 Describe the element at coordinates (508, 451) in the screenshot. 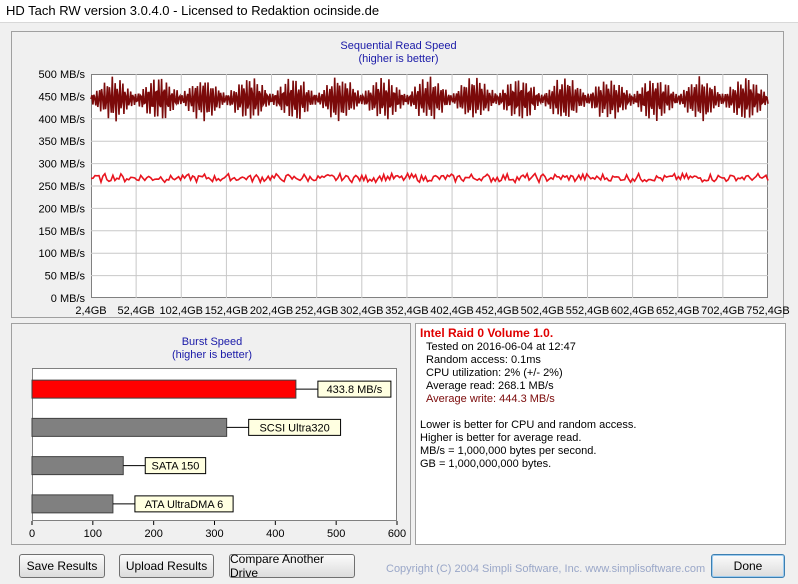

I see `note-mbps-definition: MB/s = 1,000,000 bytes per second.` at that location.